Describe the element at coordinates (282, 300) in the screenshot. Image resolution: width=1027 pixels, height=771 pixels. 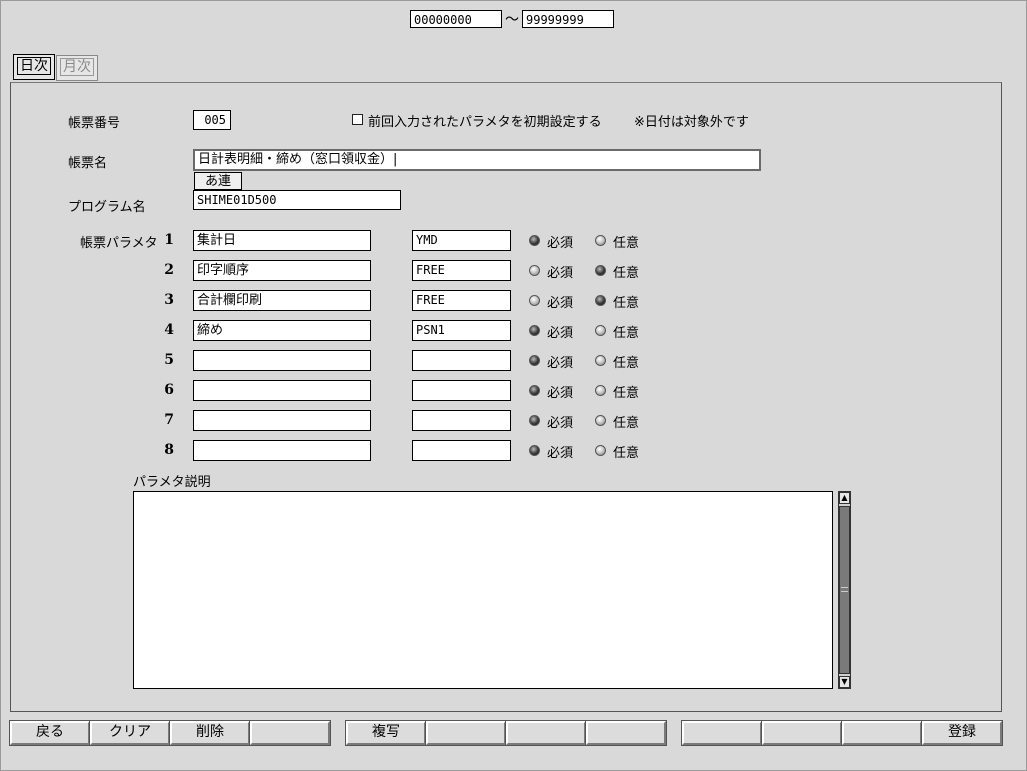
I see `param-name-field: 合計欄印刷` at that location.